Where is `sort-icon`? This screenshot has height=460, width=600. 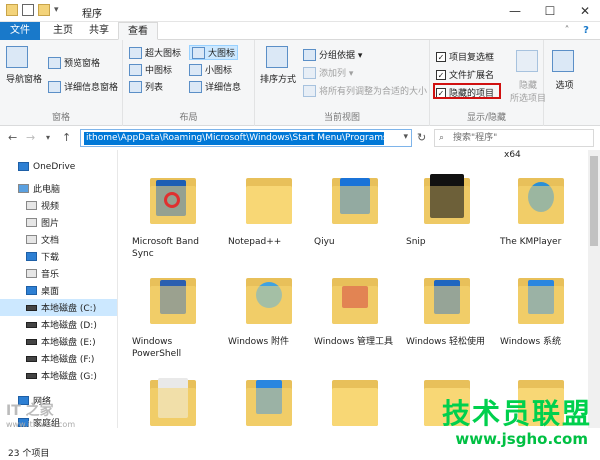
sort-icon is located at coordinates (276, 57).